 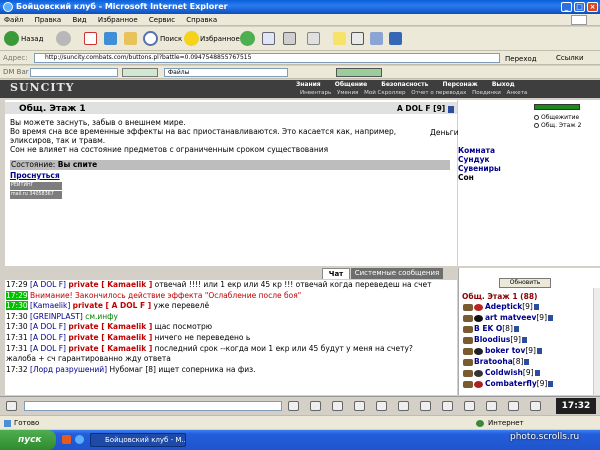 What do you see at coordinates (521, 59) in the screenshot?
I see `go-button: Переход` at bounding box center [521, 59].